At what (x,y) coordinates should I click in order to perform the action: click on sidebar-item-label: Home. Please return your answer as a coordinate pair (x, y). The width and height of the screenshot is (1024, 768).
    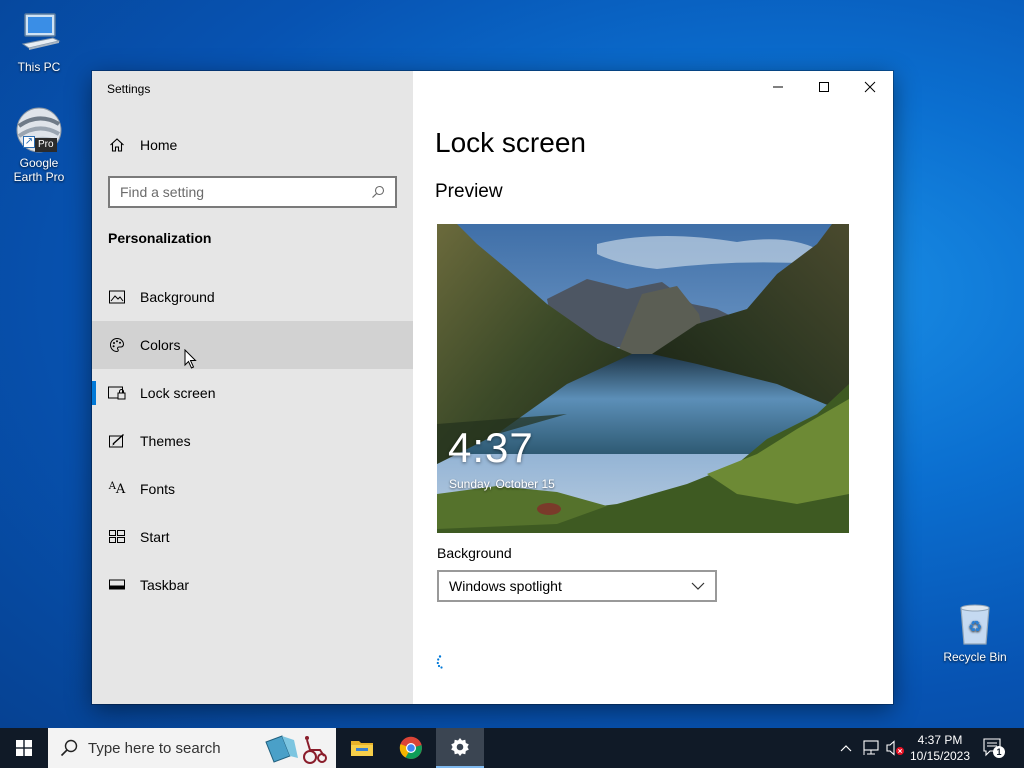
    Looking at the image, I should click on (159, 145).